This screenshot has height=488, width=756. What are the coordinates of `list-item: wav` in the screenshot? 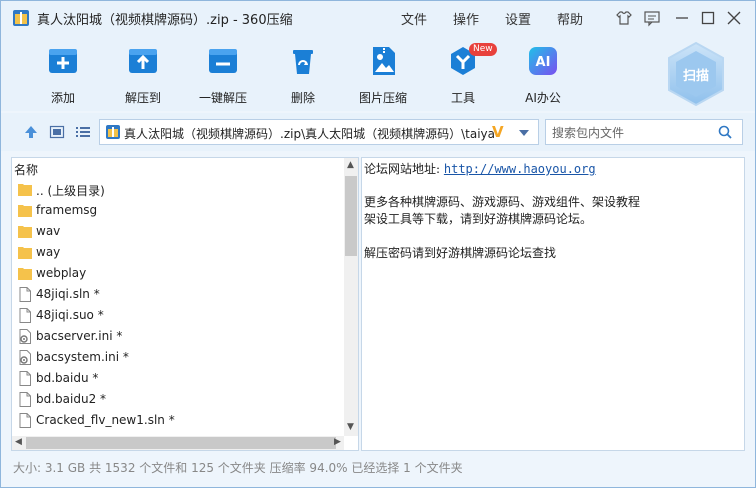 It's located at (177, 231).